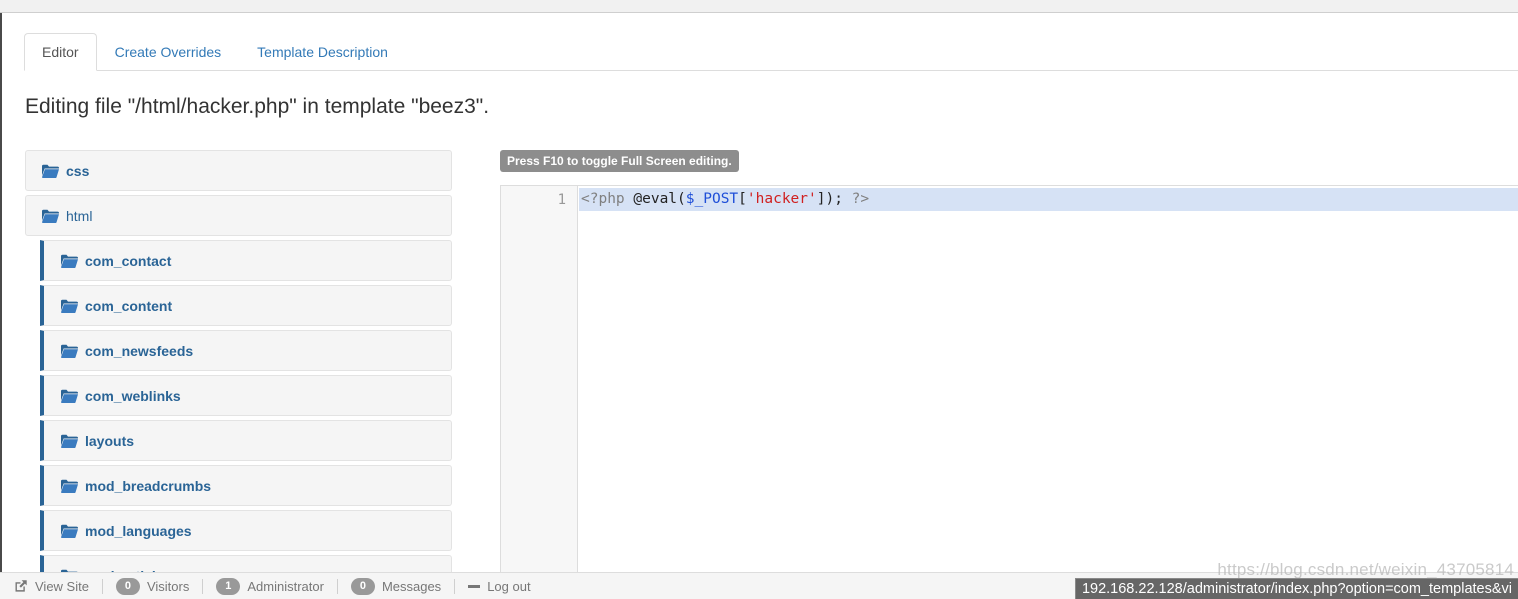  Describe the element at coordinates (139, 350) in the screenshot. I see `tree-item-label: com_newsfeeds` at that location.